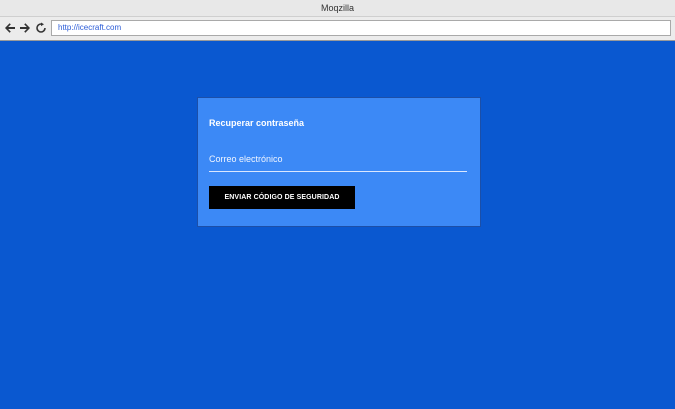 The image size is (675, 409). I want to click on arrow-right-icon, so click(24, 28).